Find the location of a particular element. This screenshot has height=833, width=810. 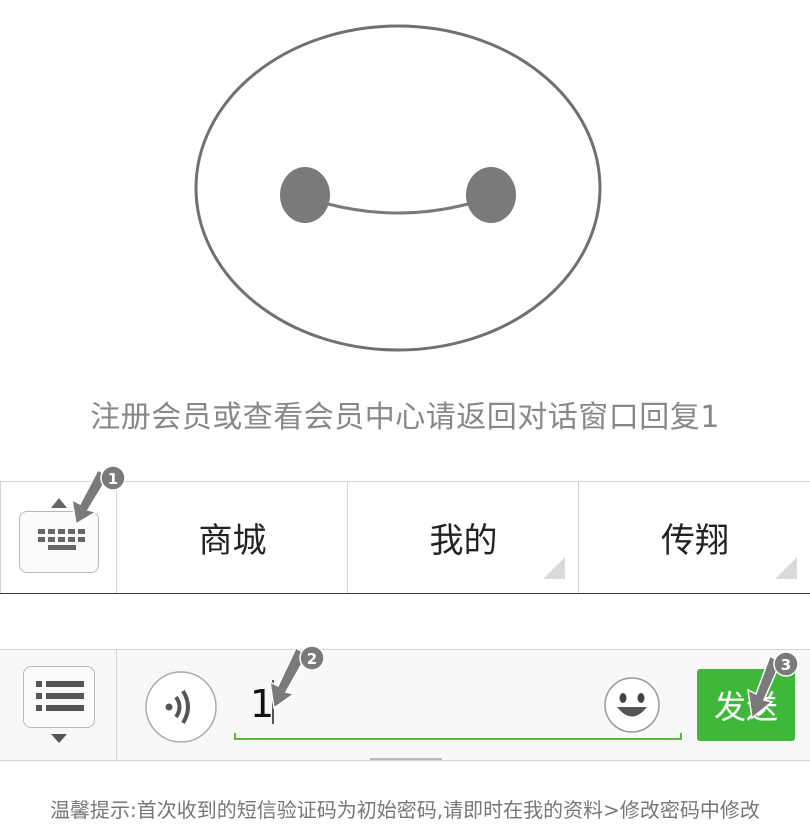

menu-item-shop: 商城 is located at coordinates (232, 537).